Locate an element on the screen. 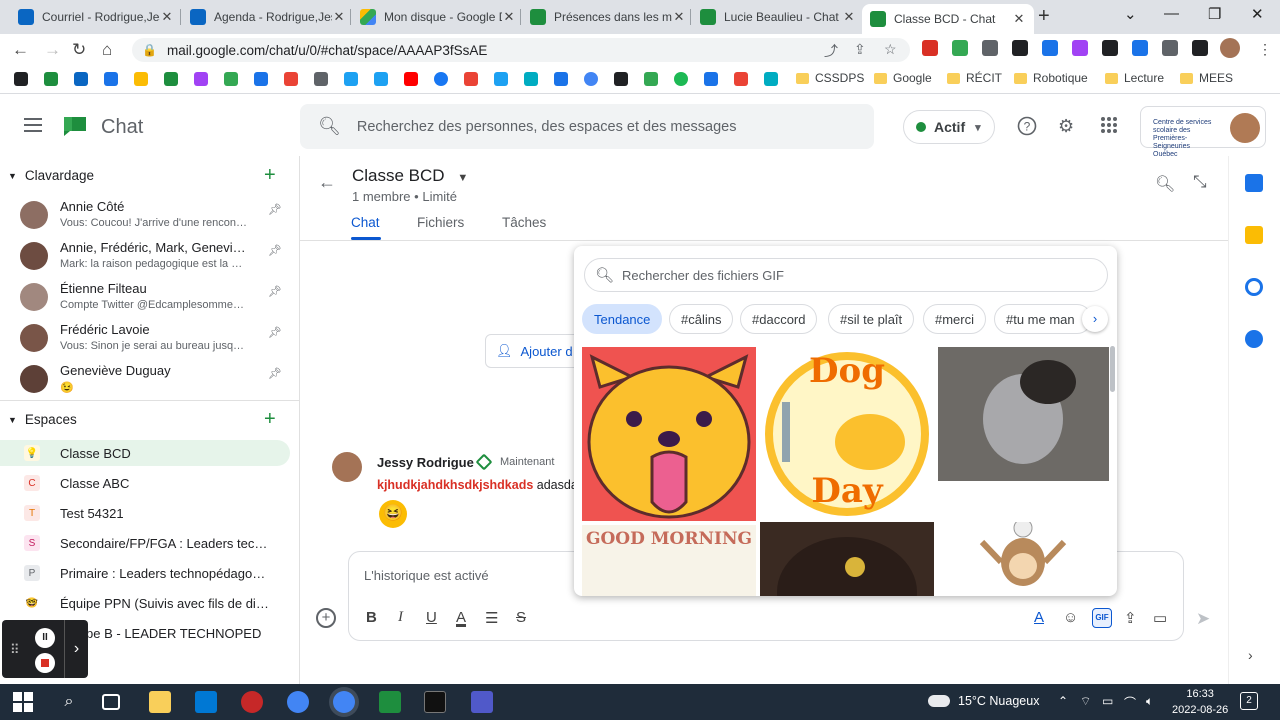 This screenshot has height=720, width=1280. settings-gear-icon: ⚙ is located at coordinates (1066, 126).